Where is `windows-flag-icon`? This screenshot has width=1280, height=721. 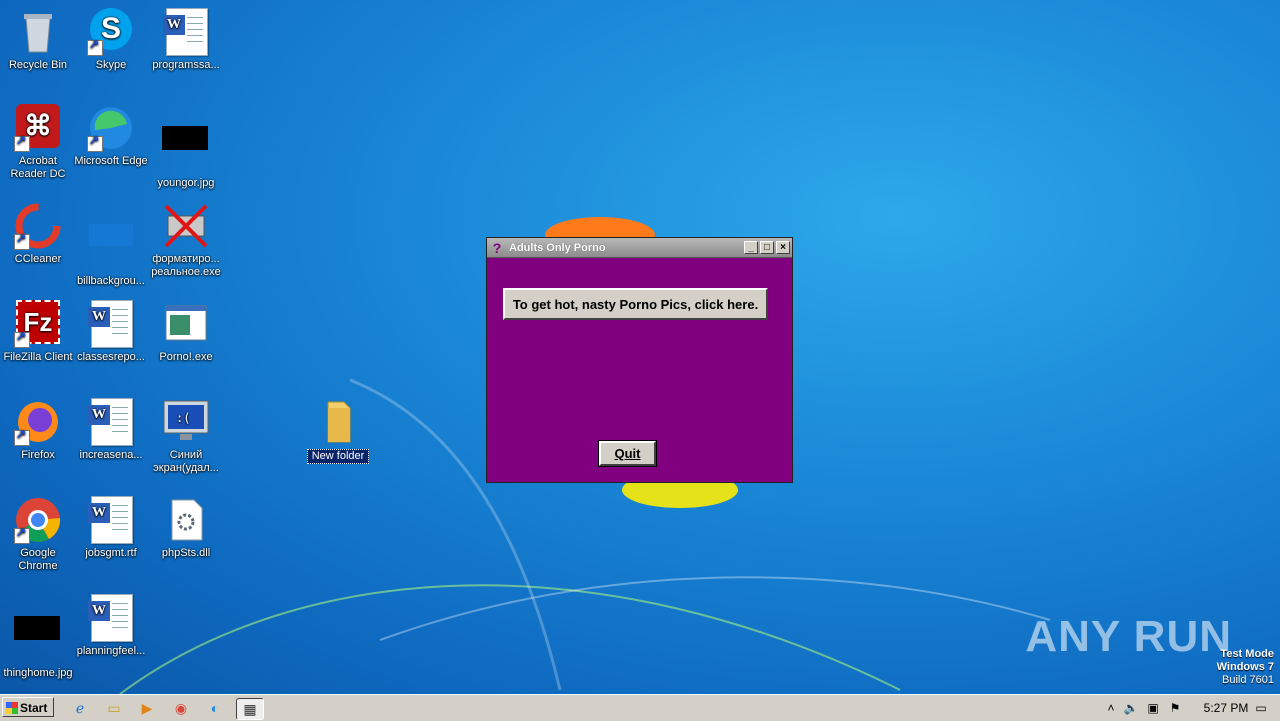
windows-flag-icon is located at coordinates (12, 708).